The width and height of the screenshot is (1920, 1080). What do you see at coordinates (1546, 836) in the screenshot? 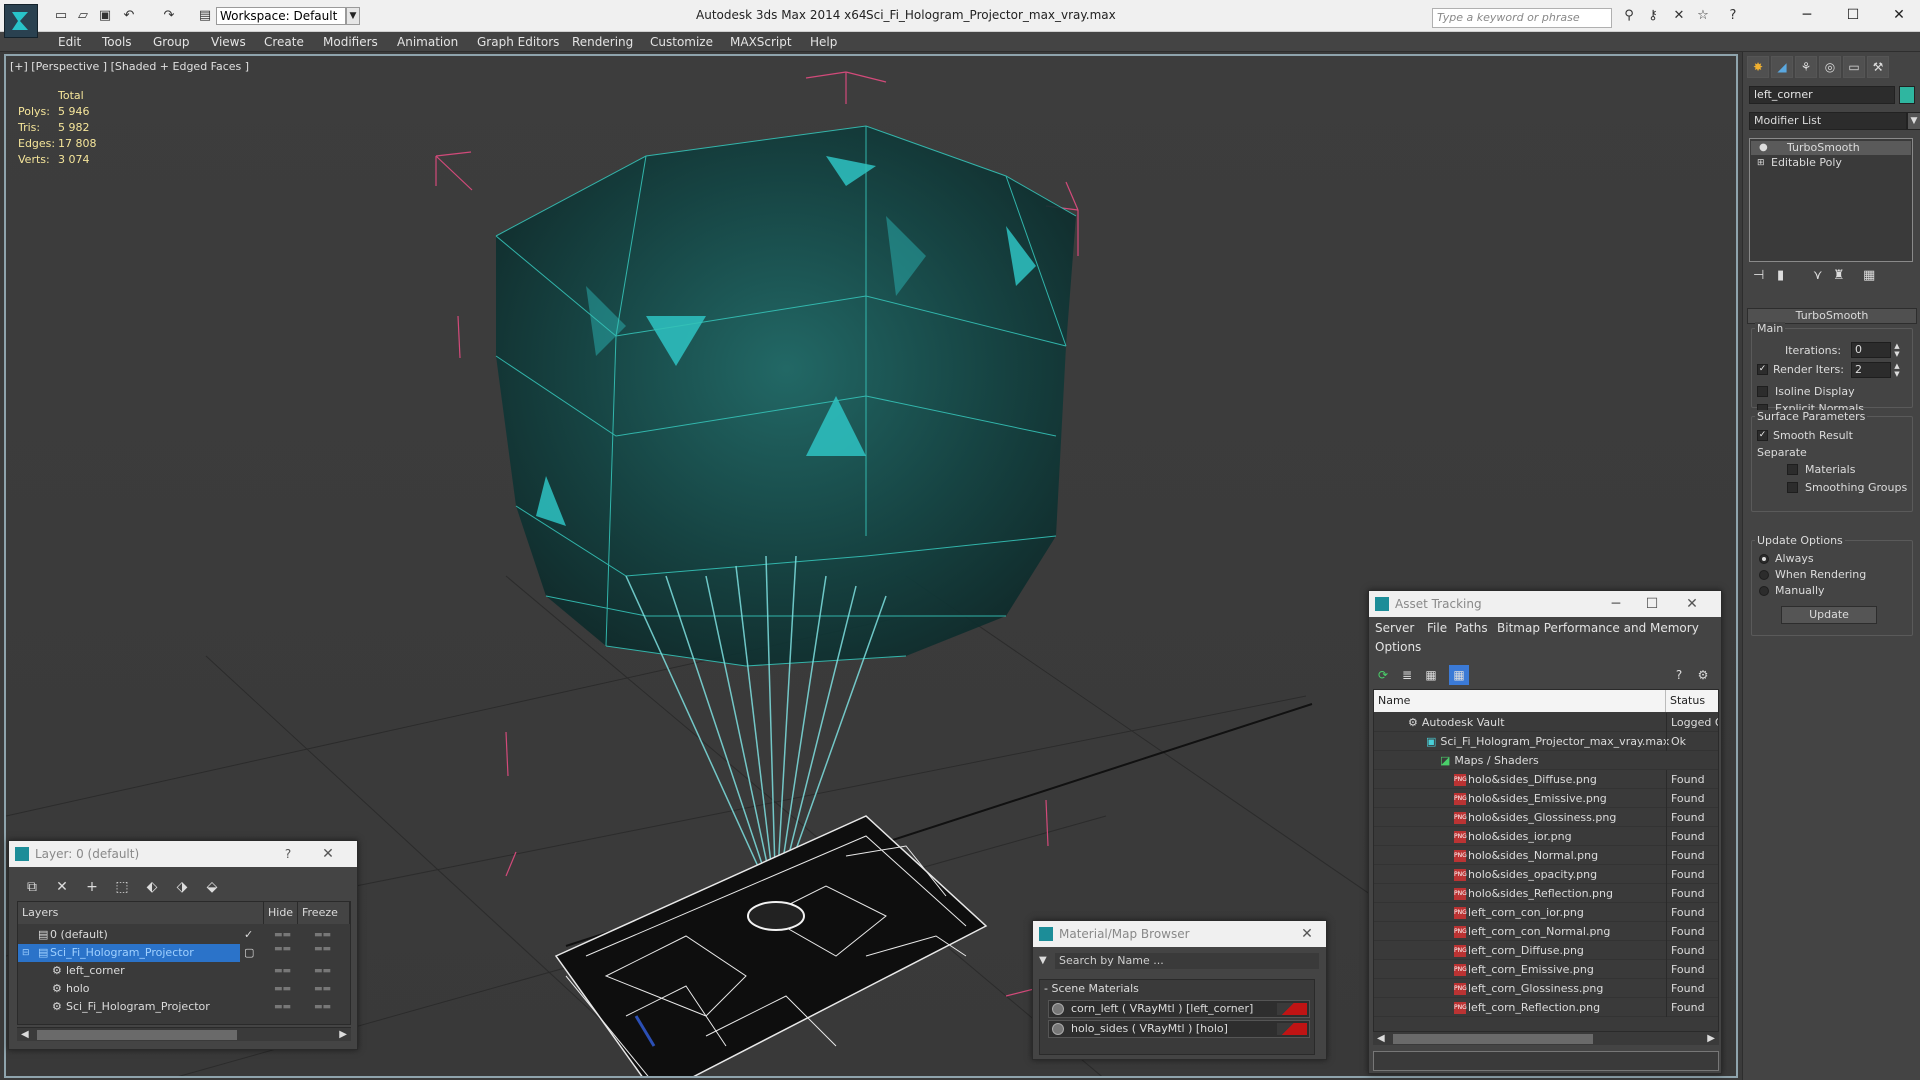
I see `asset-row: PNGholo&sides_ior.png Found` at bounding box center [1546, 836].